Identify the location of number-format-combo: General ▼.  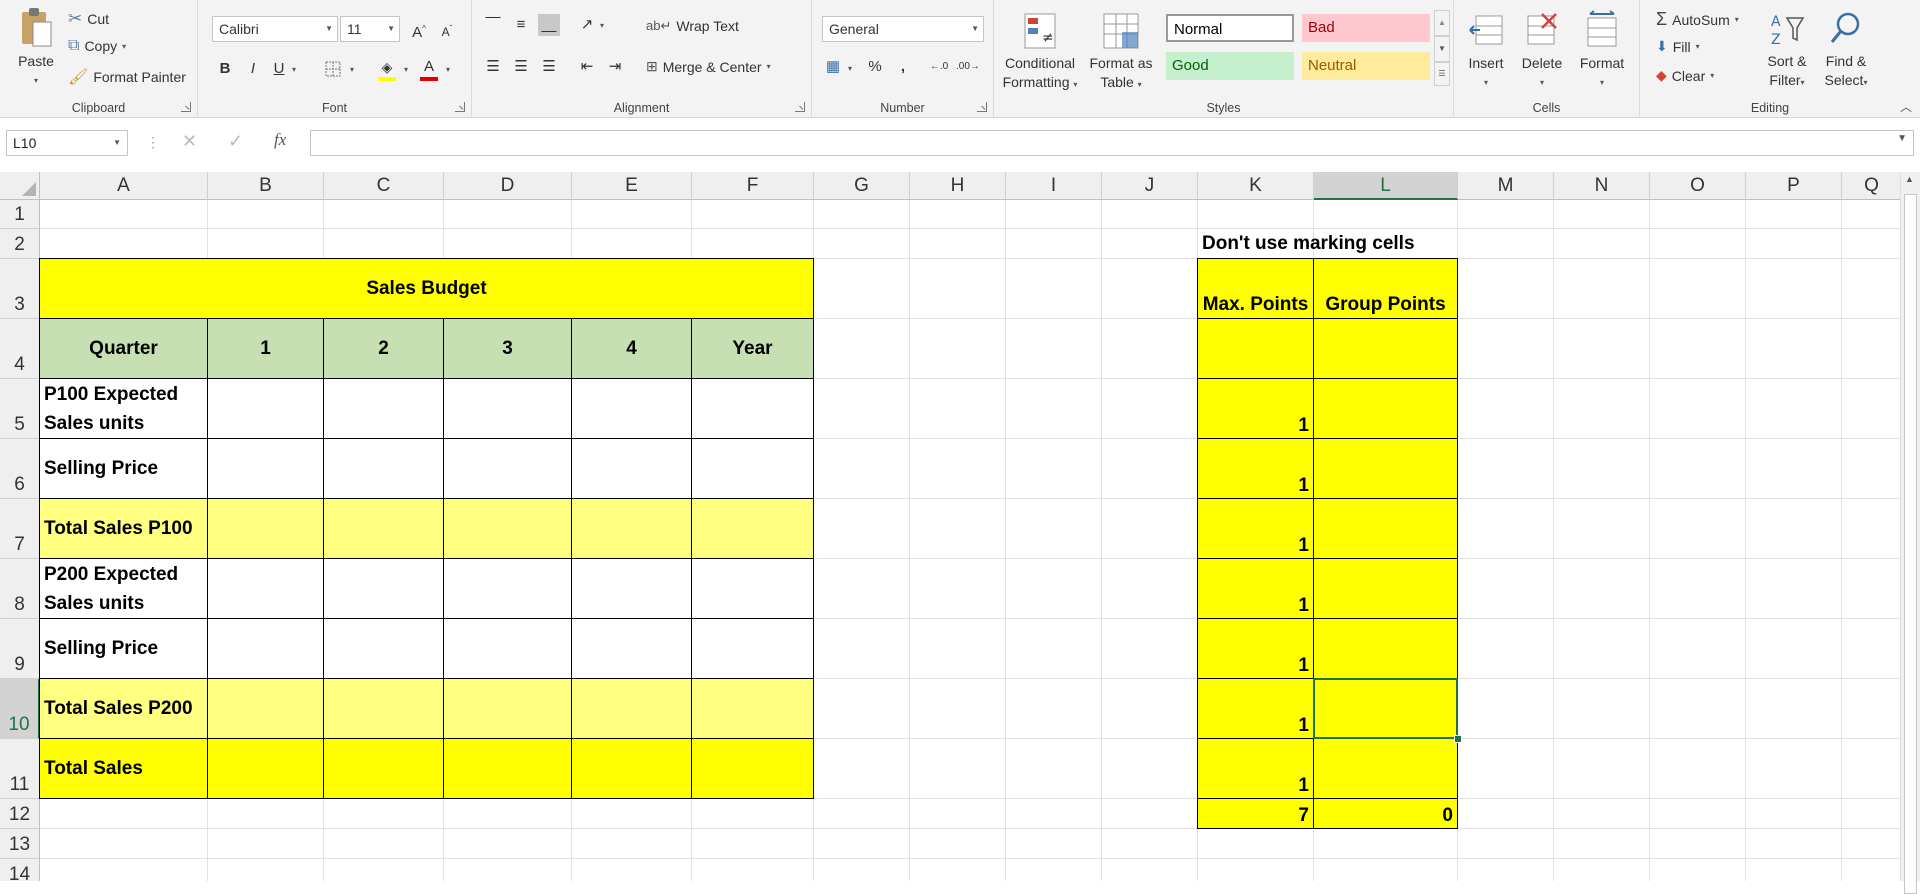
(903, 29).